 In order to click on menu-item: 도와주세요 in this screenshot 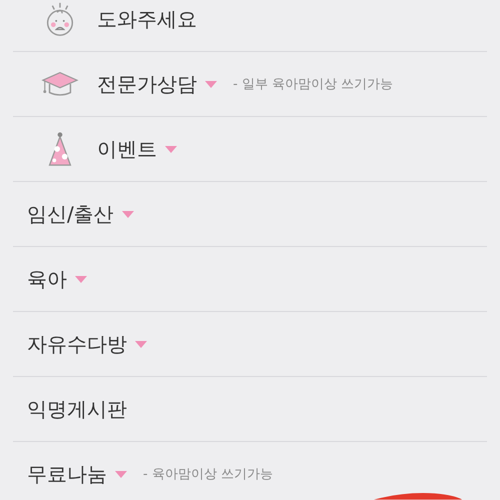, I will do `click(147, 19)`.